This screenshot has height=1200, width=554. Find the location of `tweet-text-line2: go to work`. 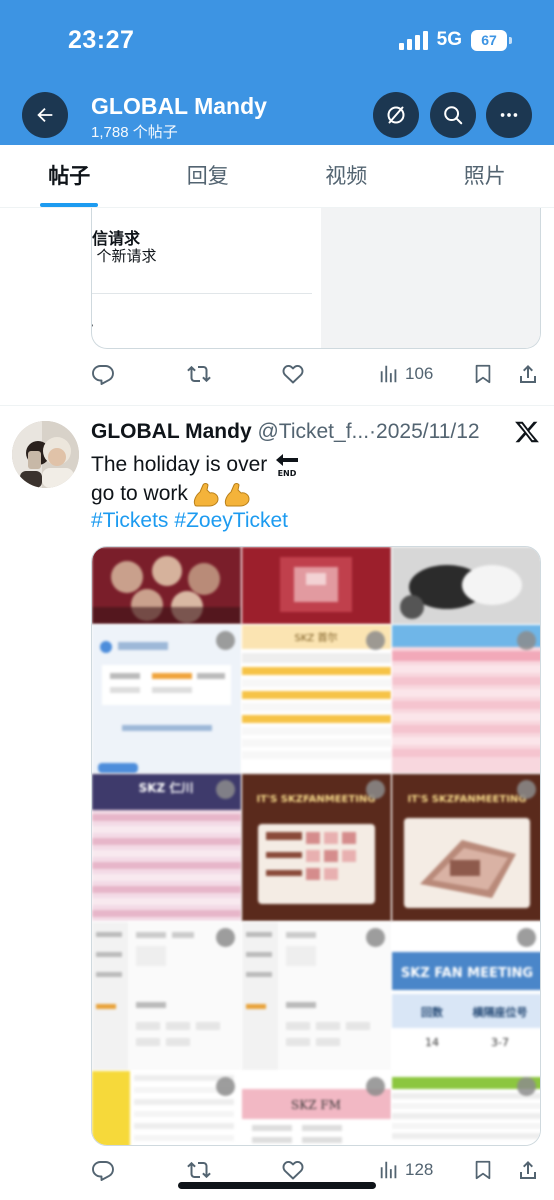

tweet-text-line2: go to work is located at coordinates (170, 494).